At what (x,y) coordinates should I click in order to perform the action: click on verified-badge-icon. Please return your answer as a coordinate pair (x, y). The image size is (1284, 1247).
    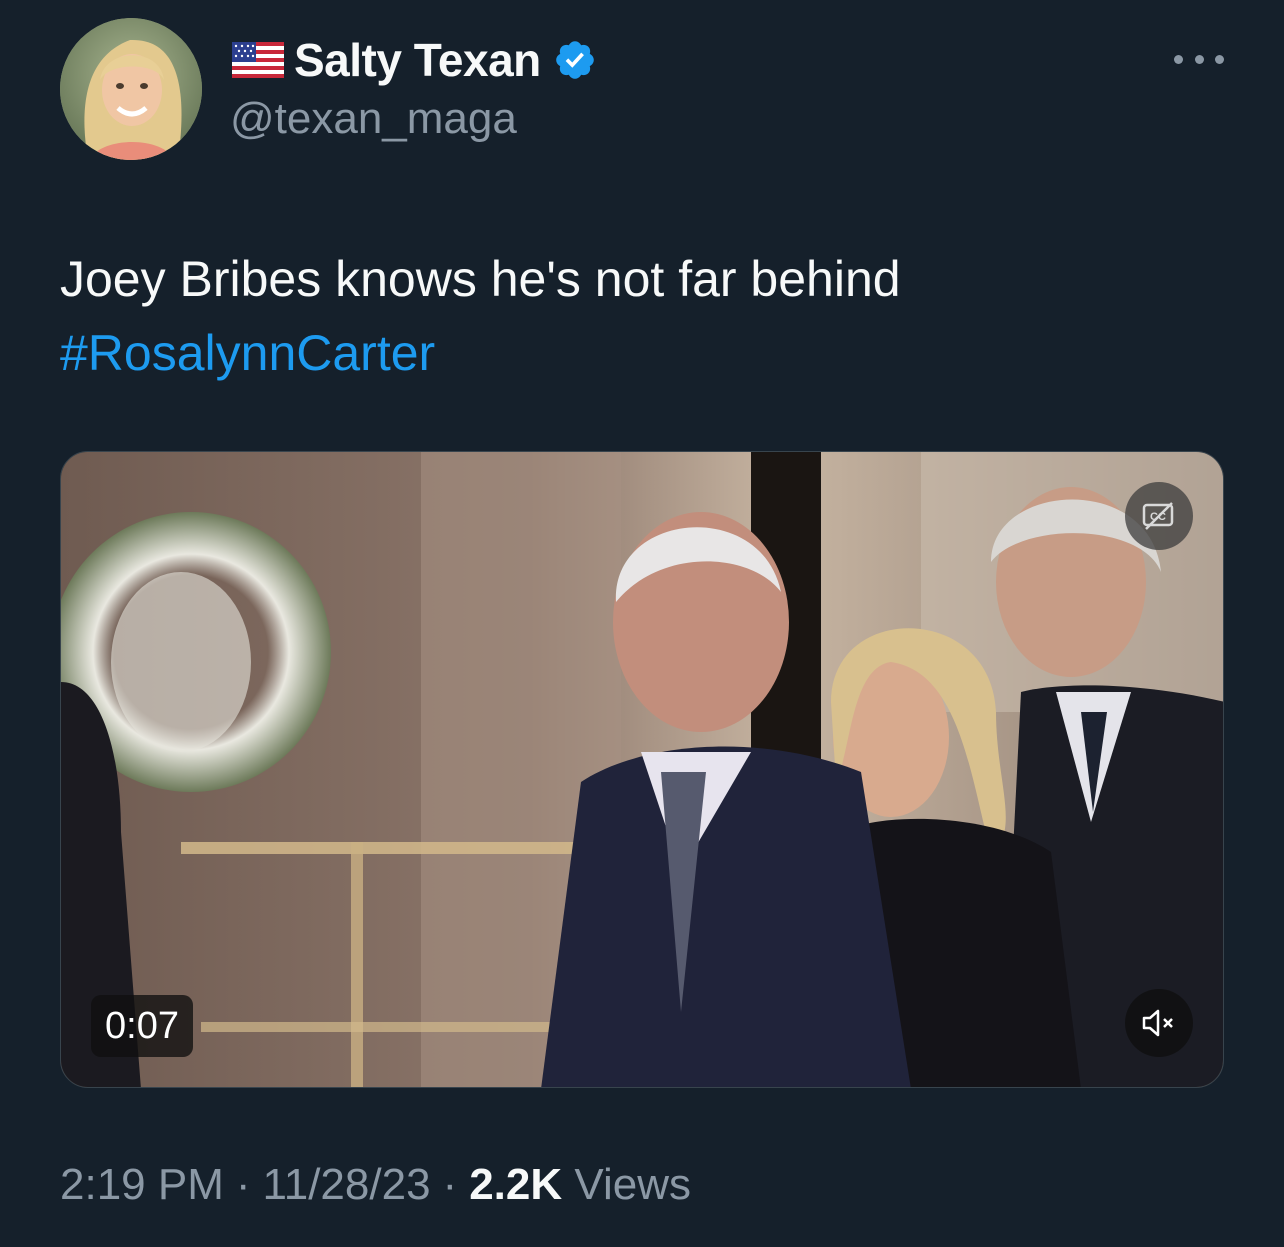
    Looking at the image, I should click on (574, 60).